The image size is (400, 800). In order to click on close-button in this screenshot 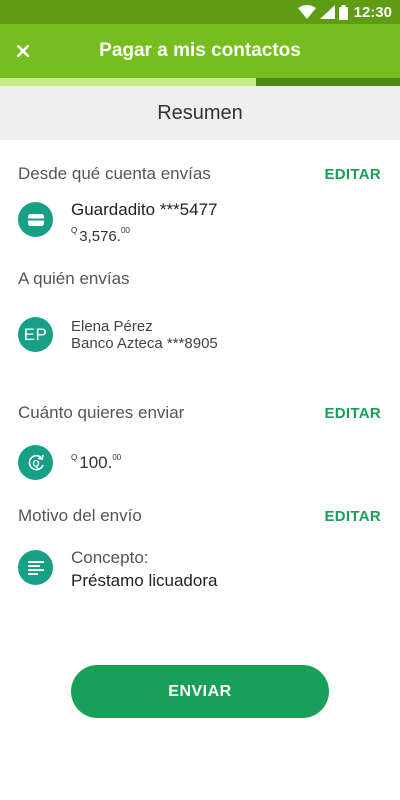, I will do `click(23, 51)`.